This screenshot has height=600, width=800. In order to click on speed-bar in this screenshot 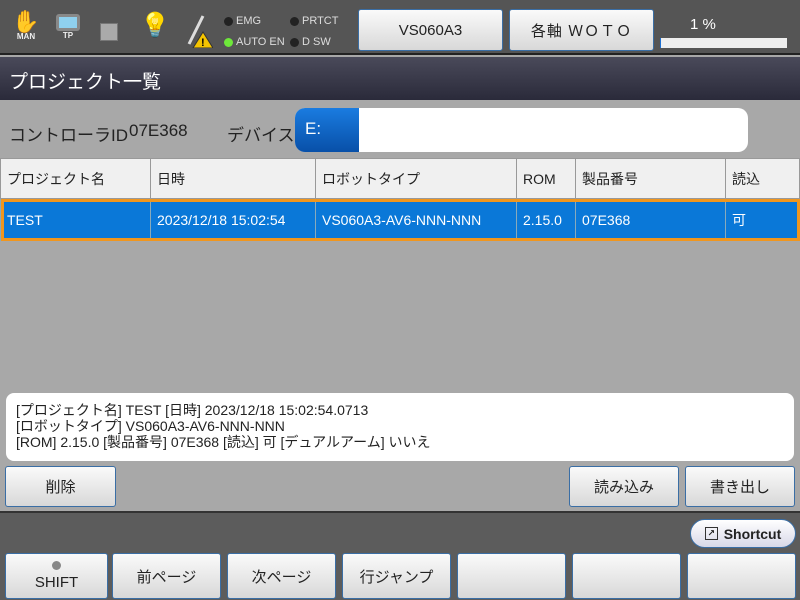, I will do `click(723, 43)`.